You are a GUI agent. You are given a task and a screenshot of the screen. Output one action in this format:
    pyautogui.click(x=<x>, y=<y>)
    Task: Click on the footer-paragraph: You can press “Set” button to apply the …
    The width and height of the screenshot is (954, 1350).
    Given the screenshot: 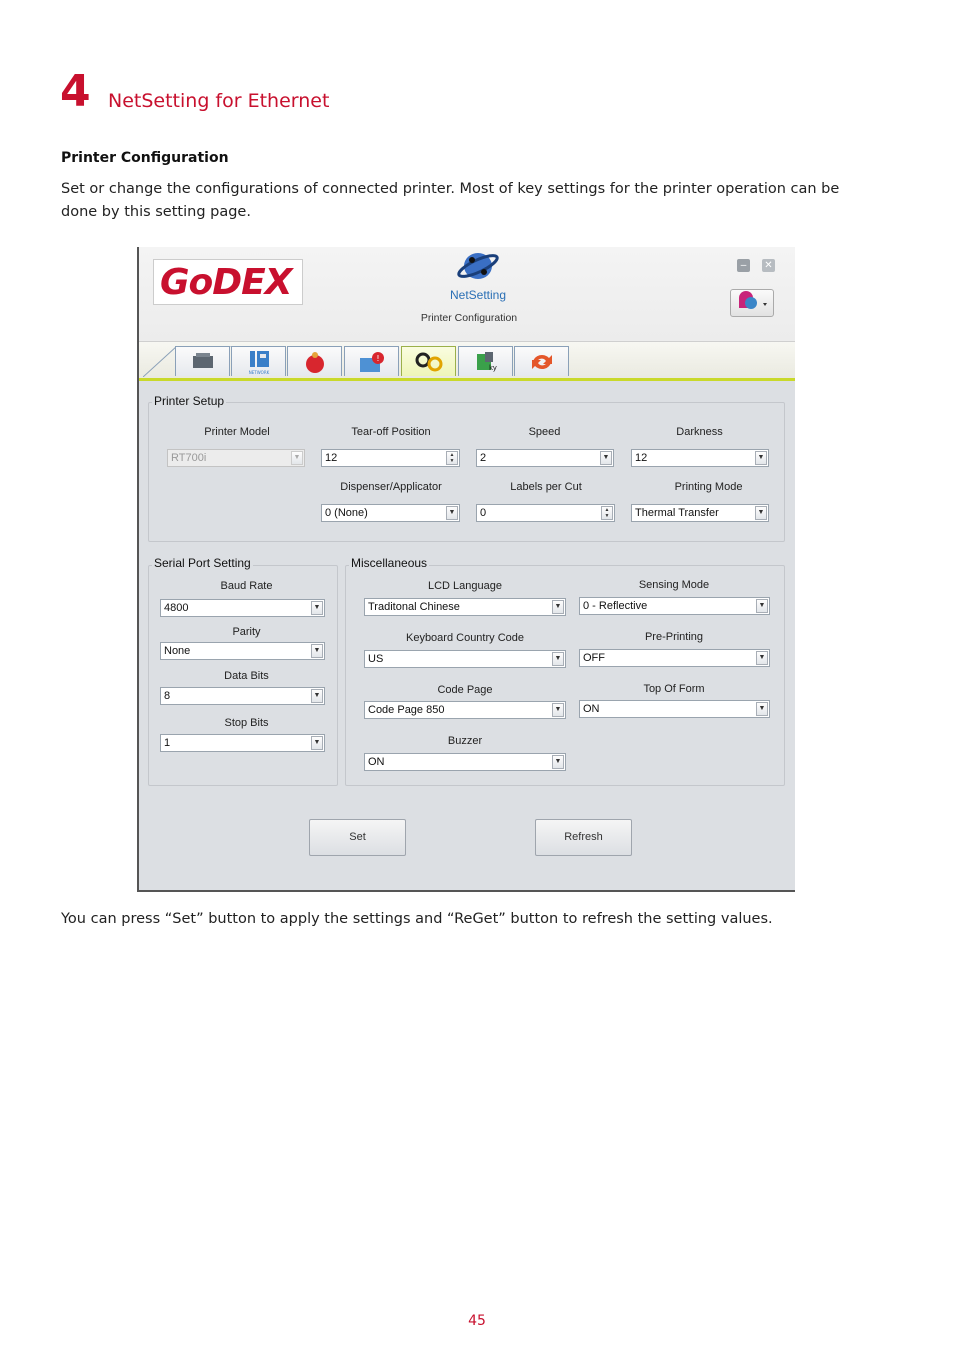 What is the action you would take?
    pyautogui.click(x=417, y=919)
    